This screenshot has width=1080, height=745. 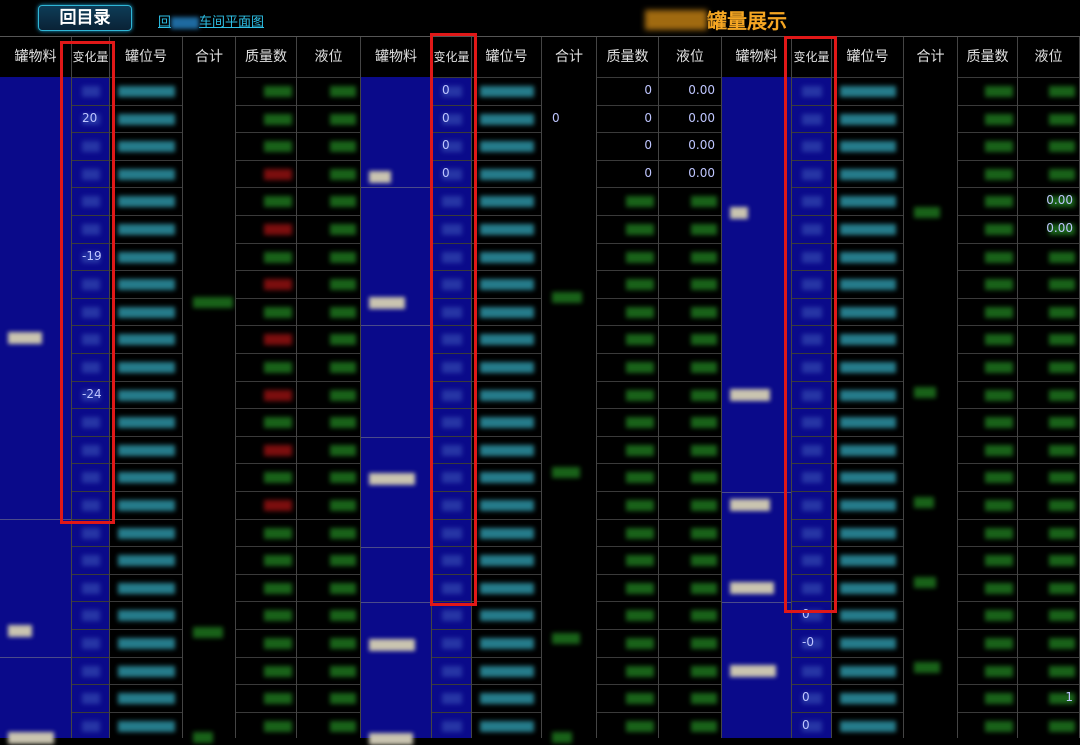 What do you see at coordinates (701, 145) in the screenshot?
I see `cell-value: 0.00` at bounding box center [701, 145].